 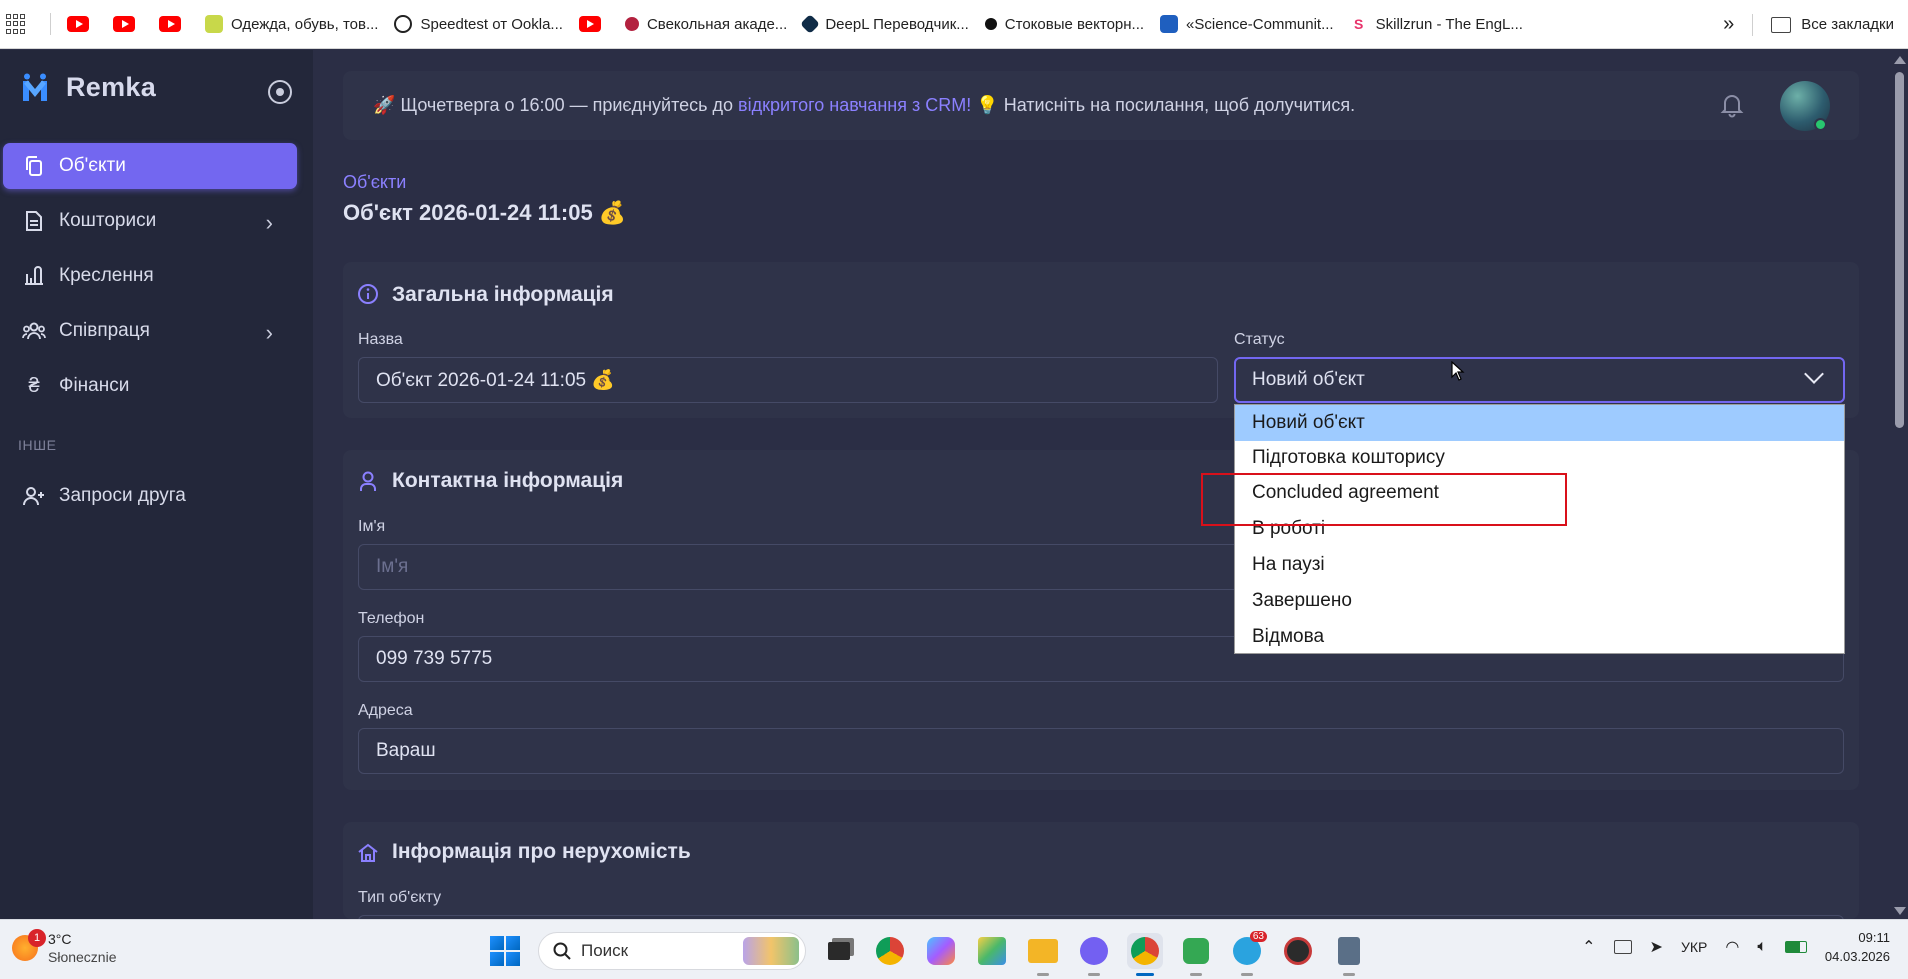 What do you see at coordinates (1101, 751) in the screenshot?
I see `address-input: Вараш` at bounding box center [1101, 751].